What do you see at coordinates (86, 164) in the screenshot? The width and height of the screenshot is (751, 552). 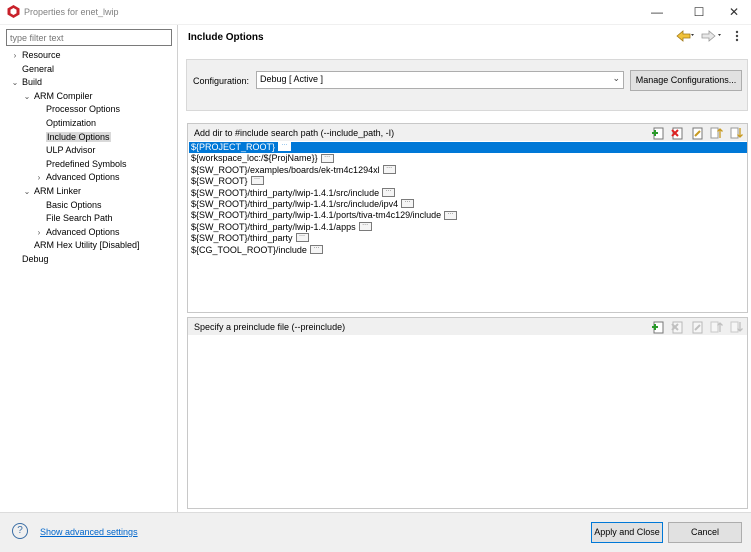 I see `tree-item: Predefined Symbols` at bounding box center [86, 164].